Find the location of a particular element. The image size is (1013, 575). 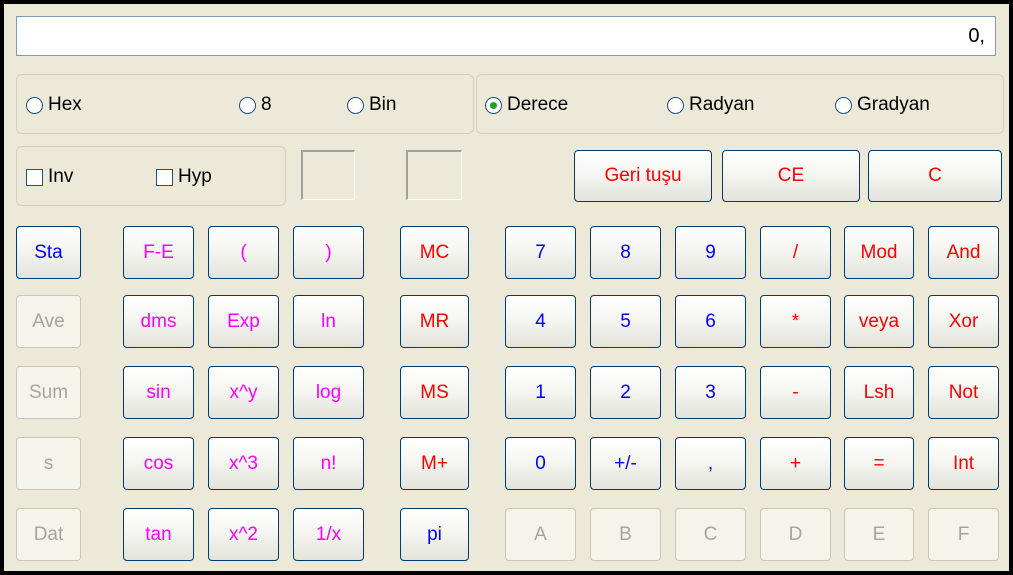

x-power-y-button: x^y is located at coordinates (243, 392).